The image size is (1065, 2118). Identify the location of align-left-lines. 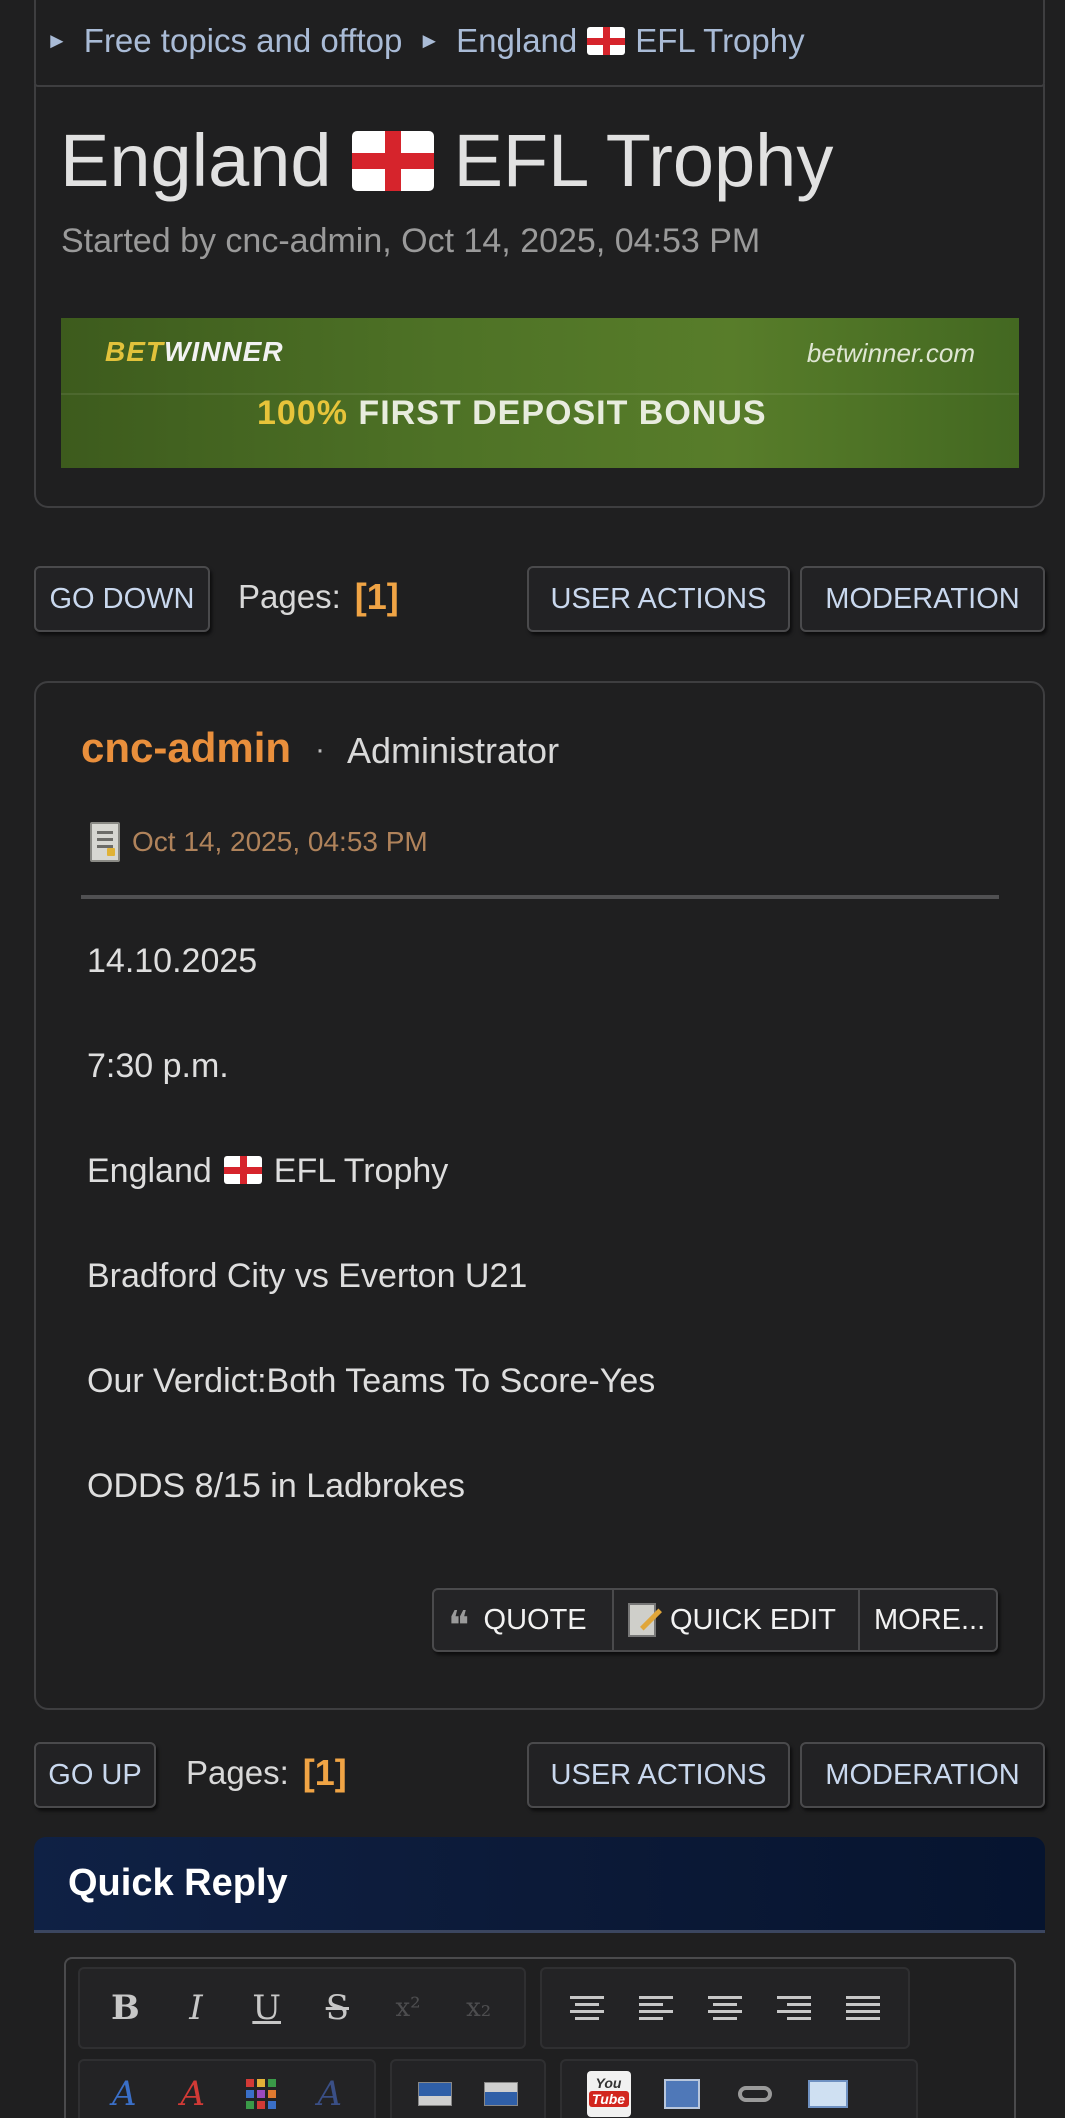
(655, 2008).